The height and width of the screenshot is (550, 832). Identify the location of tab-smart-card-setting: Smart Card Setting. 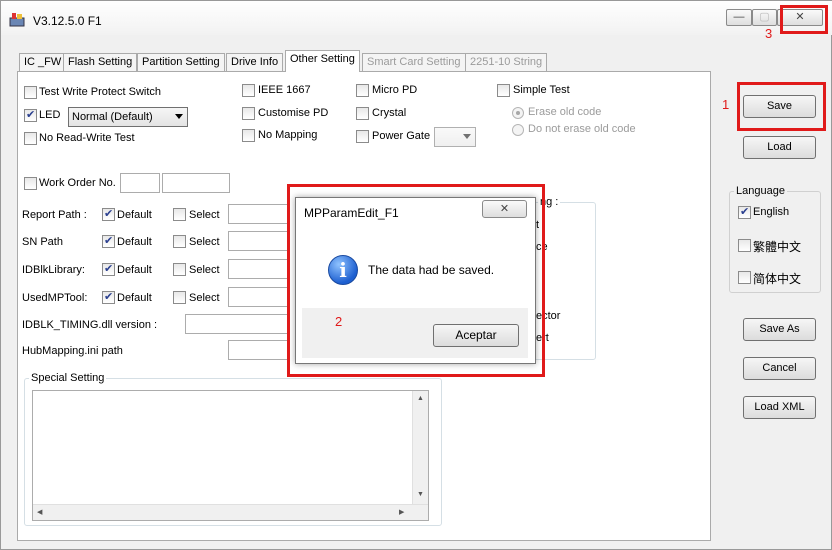
(414, 62).